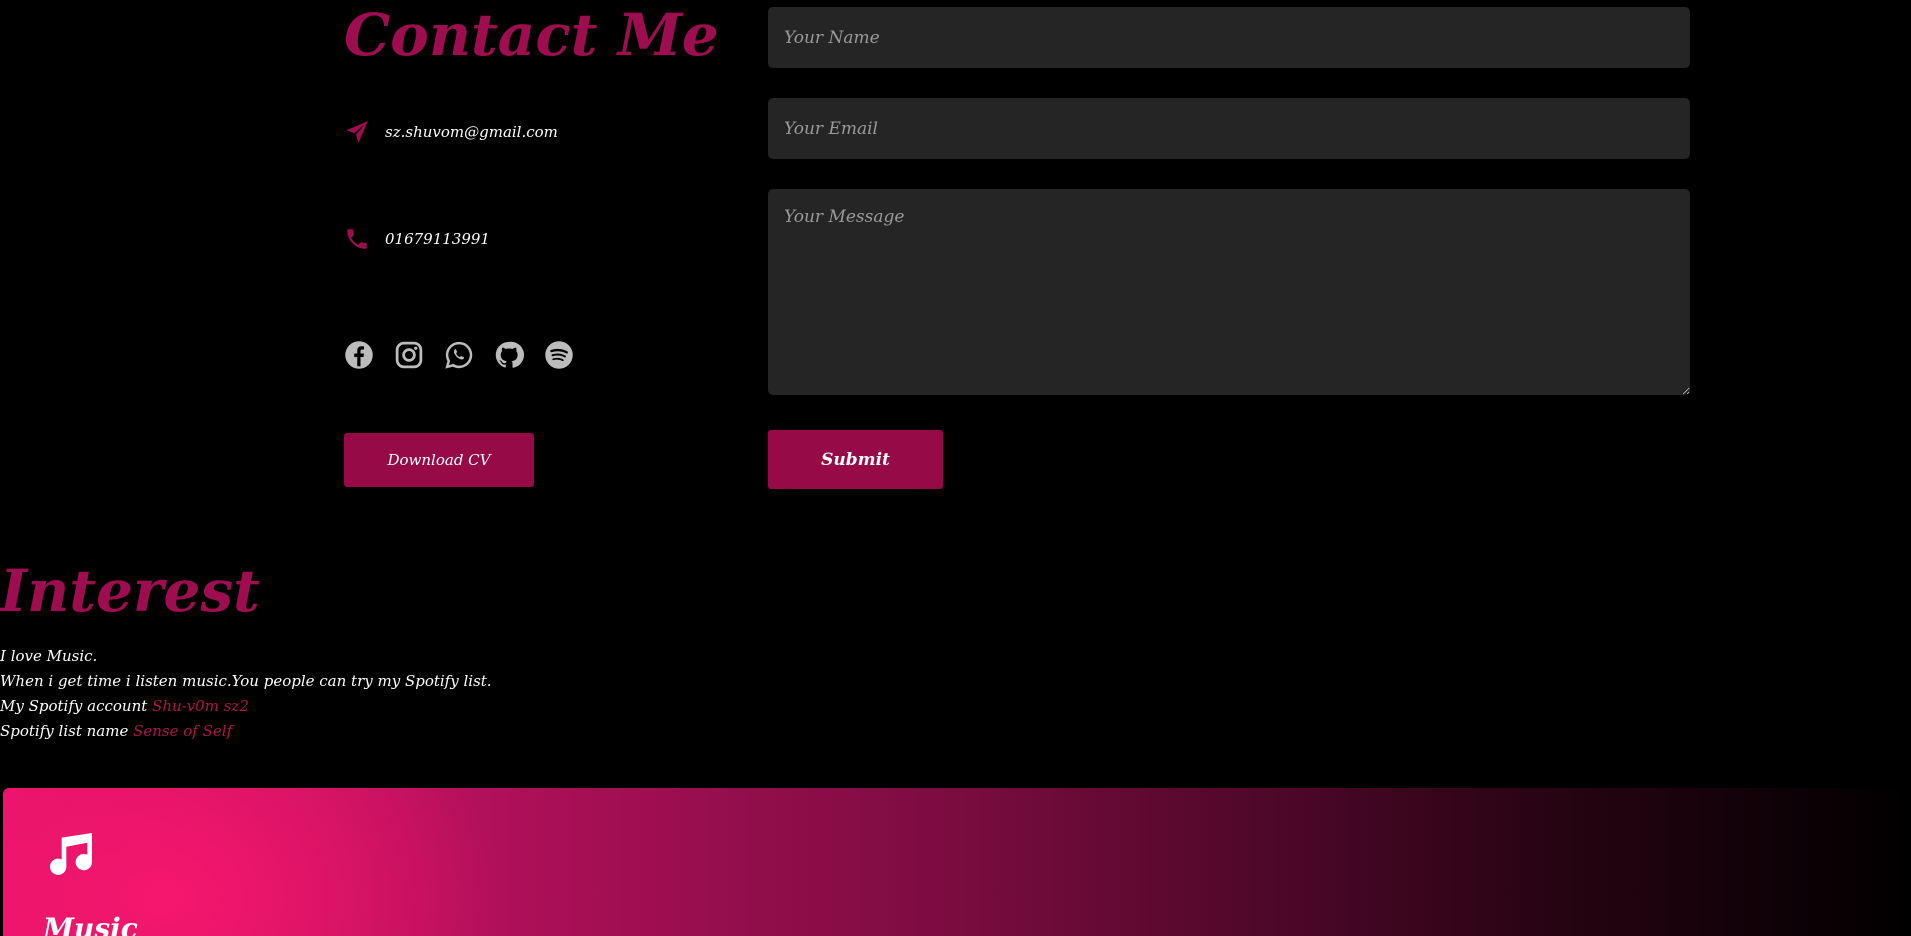  I want to click on download-cv-button: Download CV, so click(439, 460).